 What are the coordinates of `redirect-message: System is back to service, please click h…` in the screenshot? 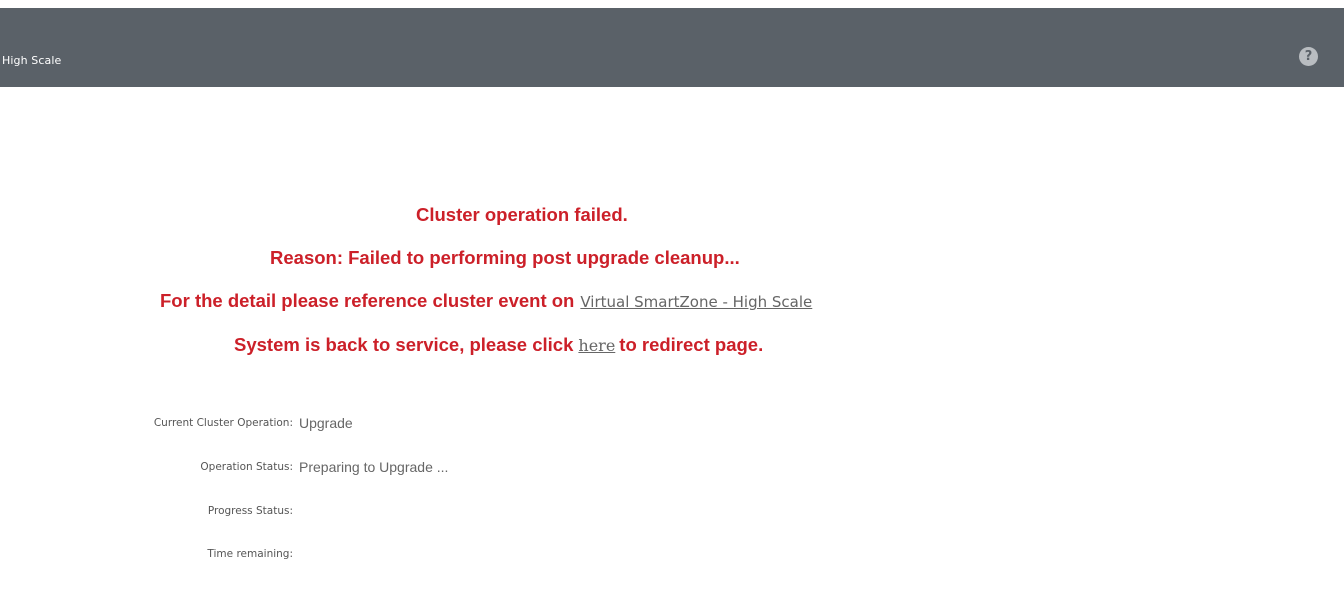 It's located at (498, 345).